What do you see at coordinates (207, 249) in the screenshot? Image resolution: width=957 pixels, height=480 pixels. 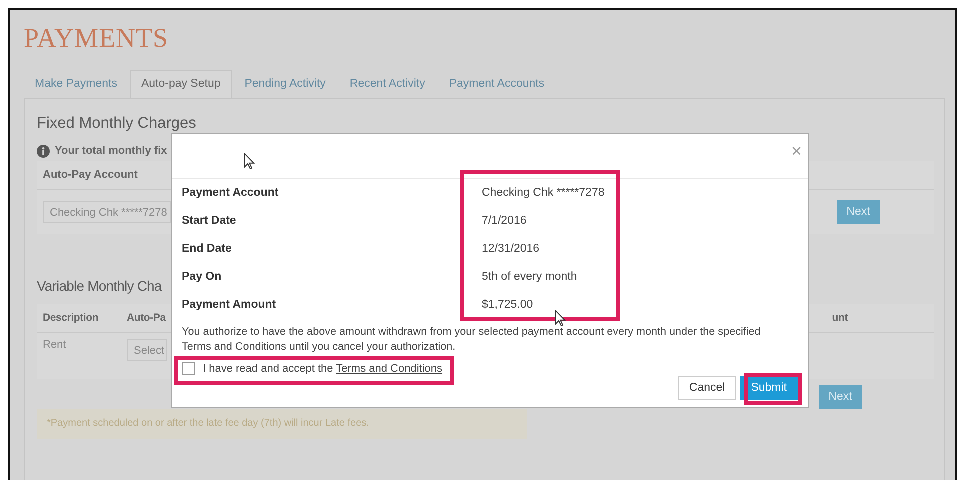 I see `field-label: End Date` at bounding box center [207, 249].